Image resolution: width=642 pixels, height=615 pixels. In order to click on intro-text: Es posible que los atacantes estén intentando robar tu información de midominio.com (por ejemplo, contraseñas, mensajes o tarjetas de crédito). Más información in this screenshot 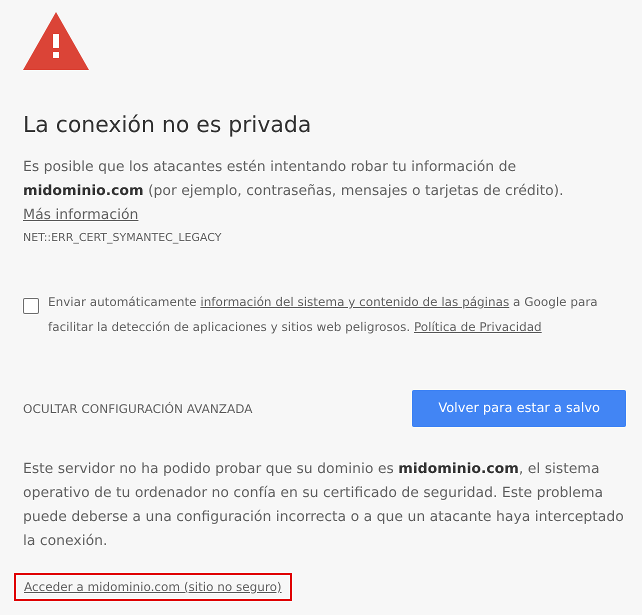, I will do `click(294, 191)`.